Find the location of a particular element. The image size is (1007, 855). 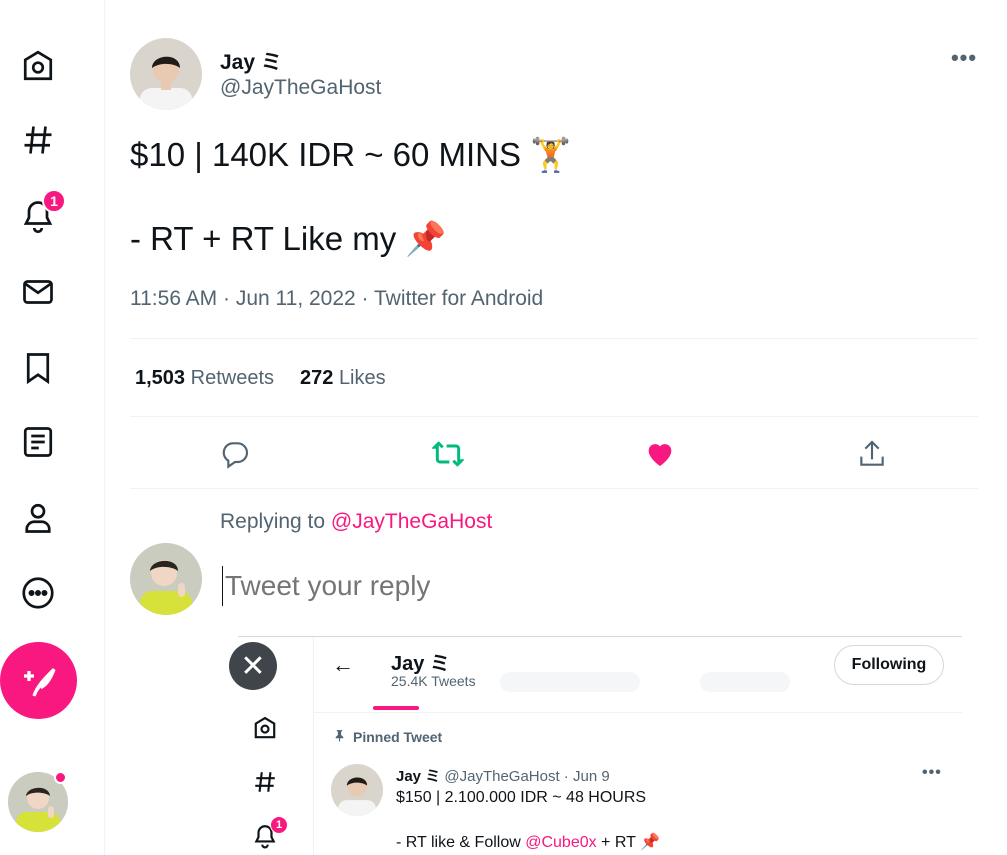

pin-icon is located at coordinates (340, 737).